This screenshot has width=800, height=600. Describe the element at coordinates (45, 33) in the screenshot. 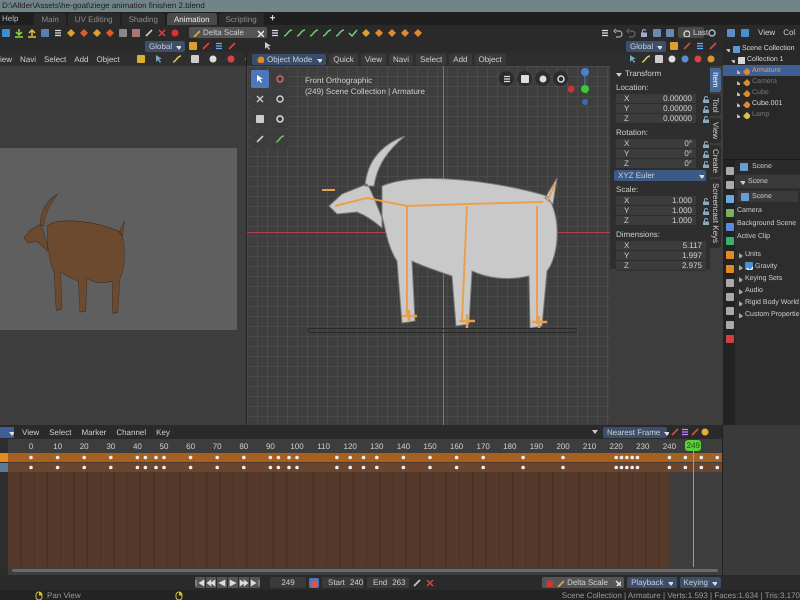

I see `image-icon` at that location.